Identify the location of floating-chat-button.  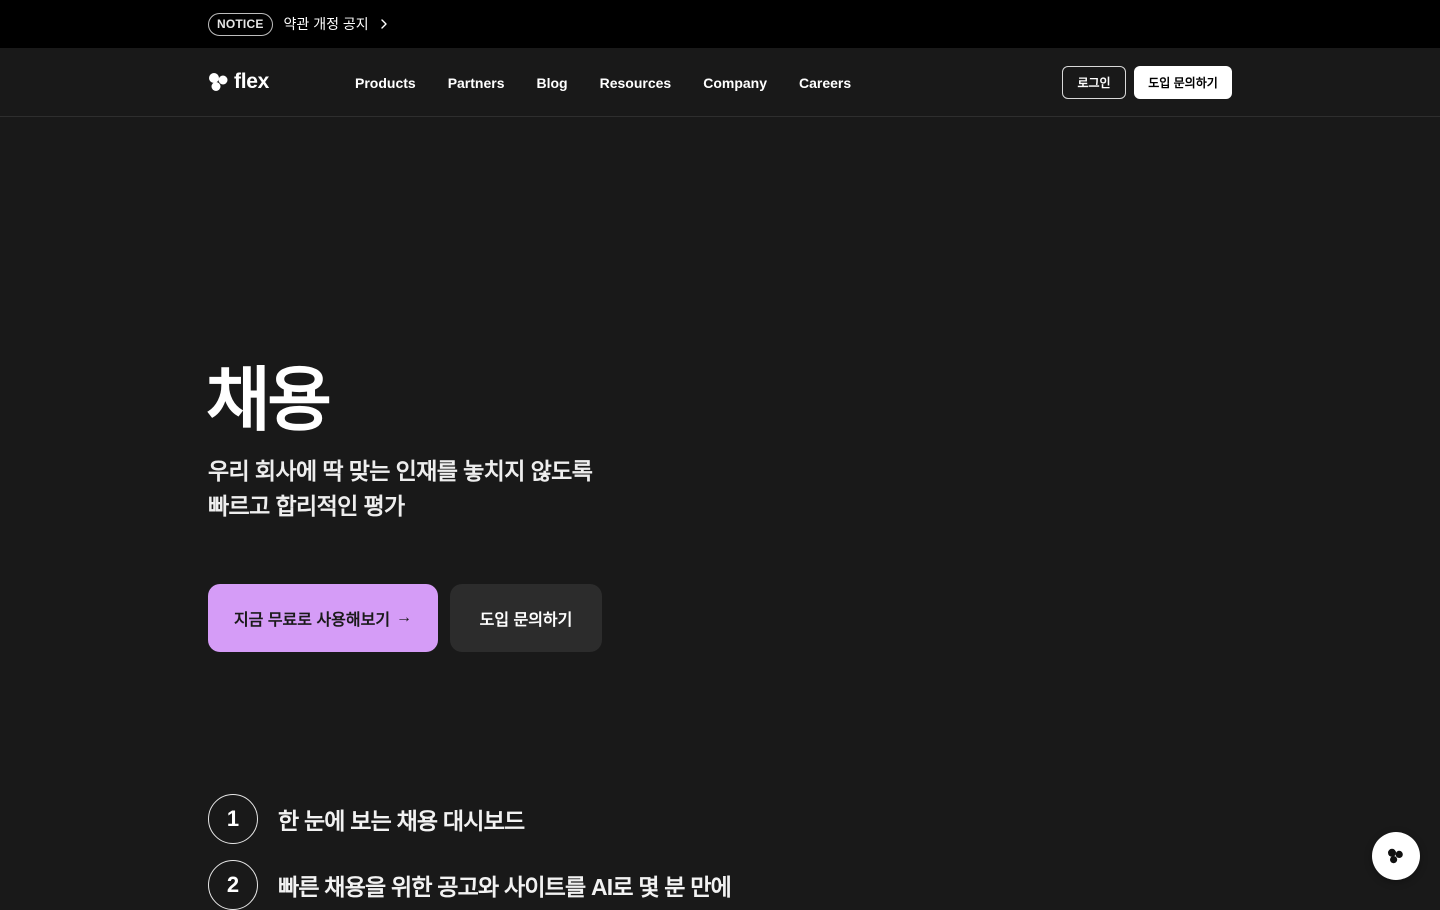
(1396, 856).